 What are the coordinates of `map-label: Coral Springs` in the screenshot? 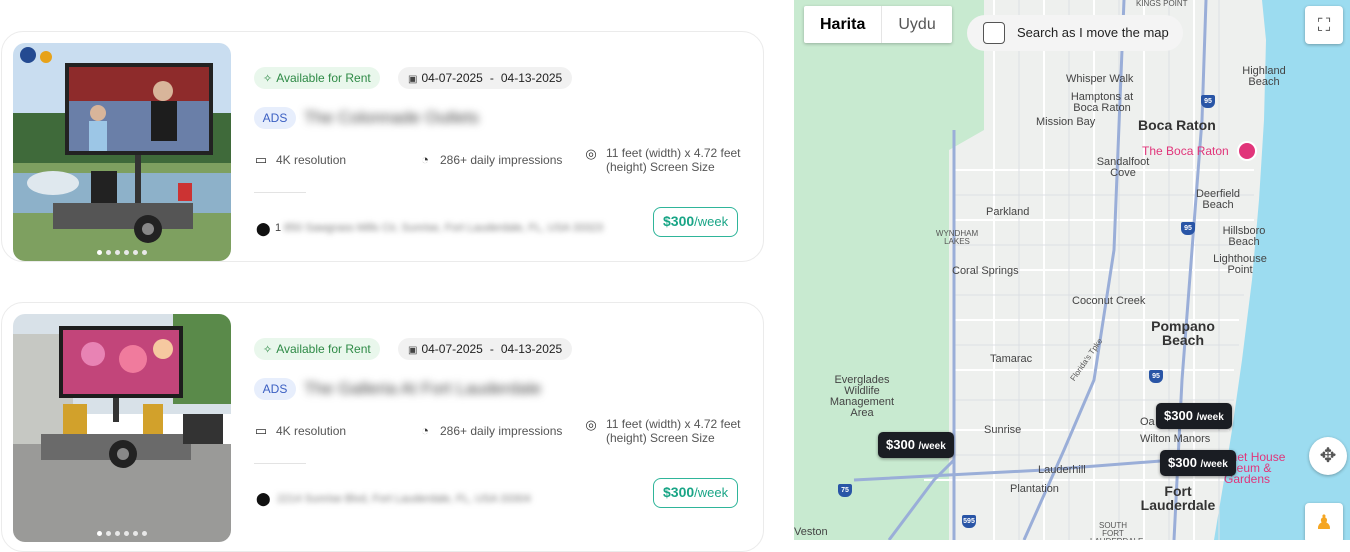 It's located at (985, 271).